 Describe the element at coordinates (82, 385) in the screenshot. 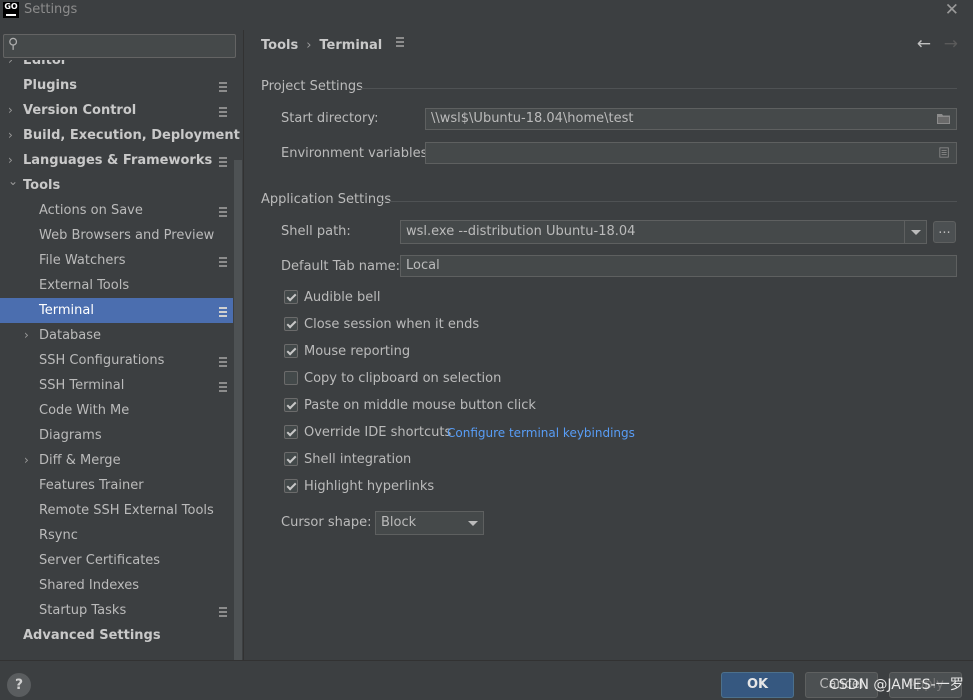

I see `sidebar-item-label: SSH Terminal` at that location.